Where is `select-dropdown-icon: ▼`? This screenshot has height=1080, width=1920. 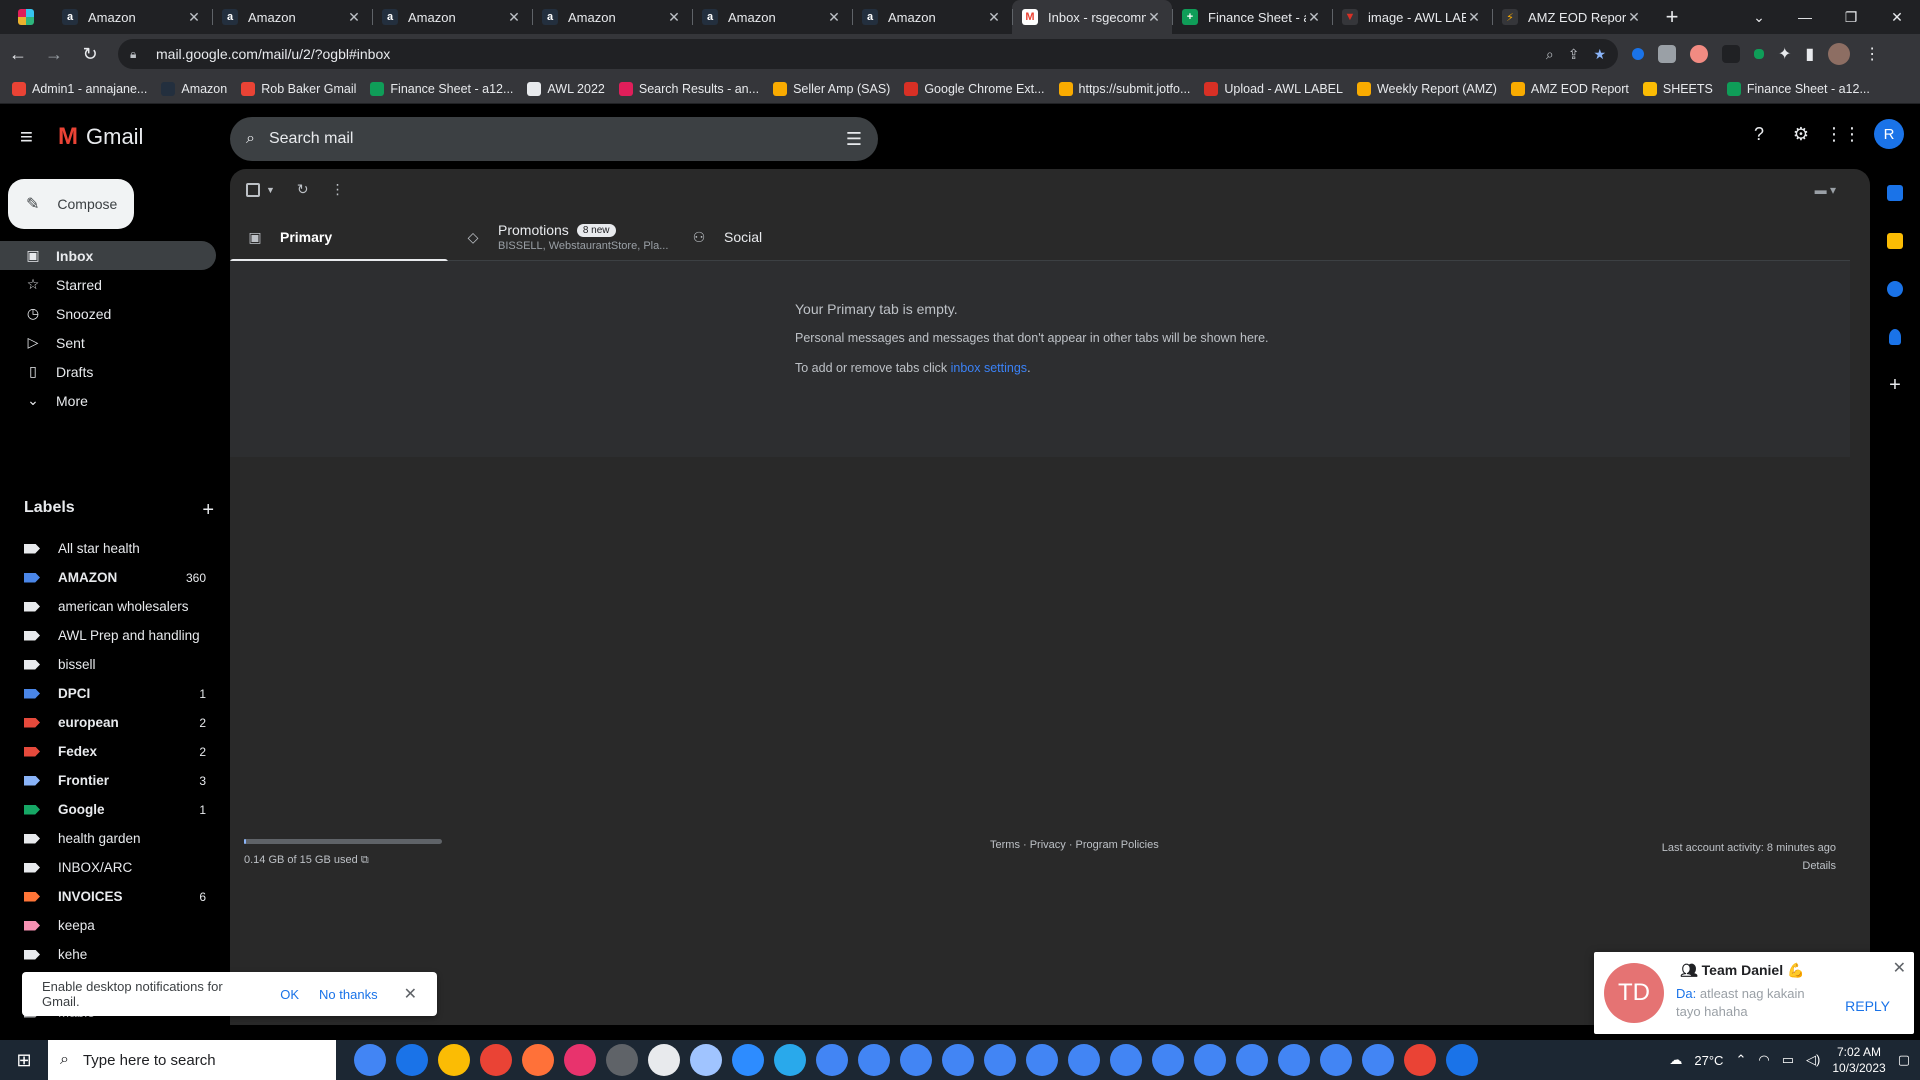 select-dropdown-icon: ▼ is located at coordinates (270, 190).